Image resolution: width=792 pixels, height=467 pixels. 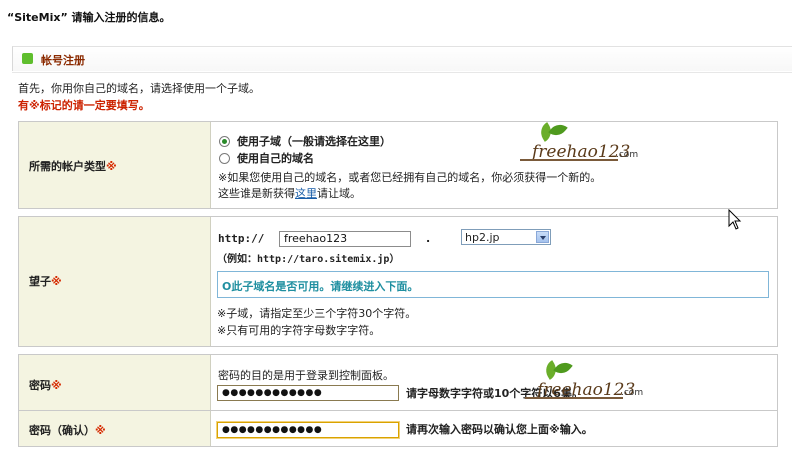 I want to click on radio-subdomain, so click(x=224, y=141).